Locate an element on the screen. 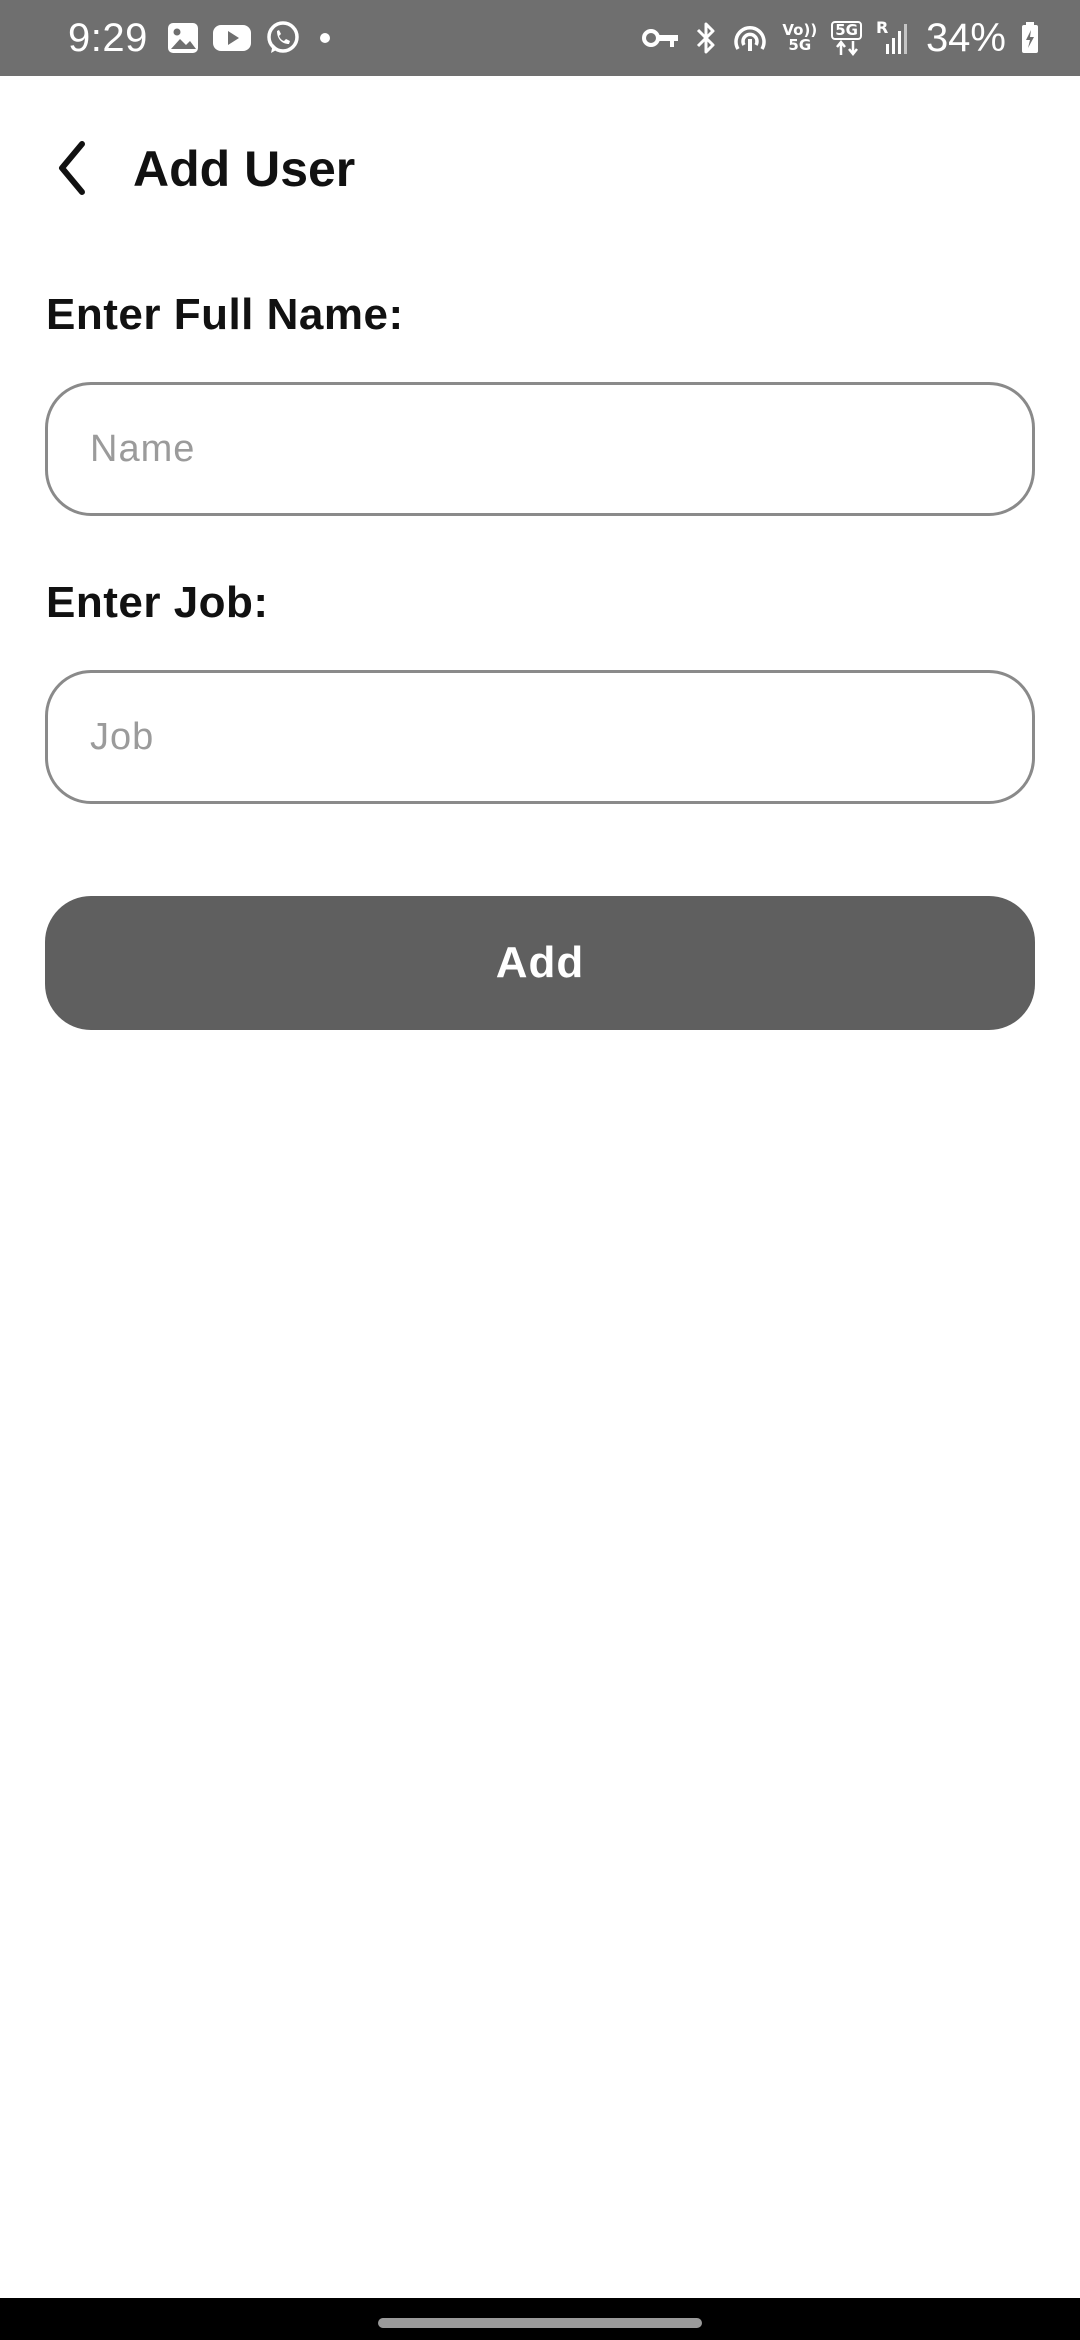 The height and width of the screenshot is (2340, 1080). dot-icon is located at coordinates (325, 38).